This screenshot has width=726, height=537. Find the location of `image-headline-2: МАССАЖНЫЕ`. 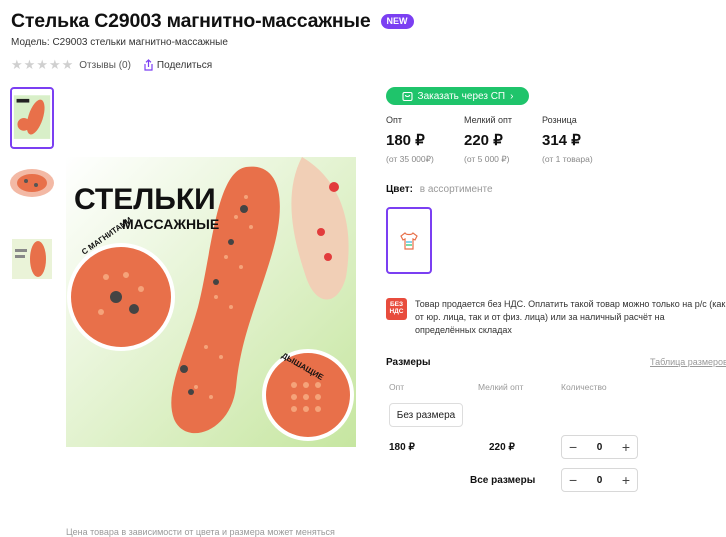

image-headline-2: МАССАЖНЫЕ is located at coordinates (170, 224).